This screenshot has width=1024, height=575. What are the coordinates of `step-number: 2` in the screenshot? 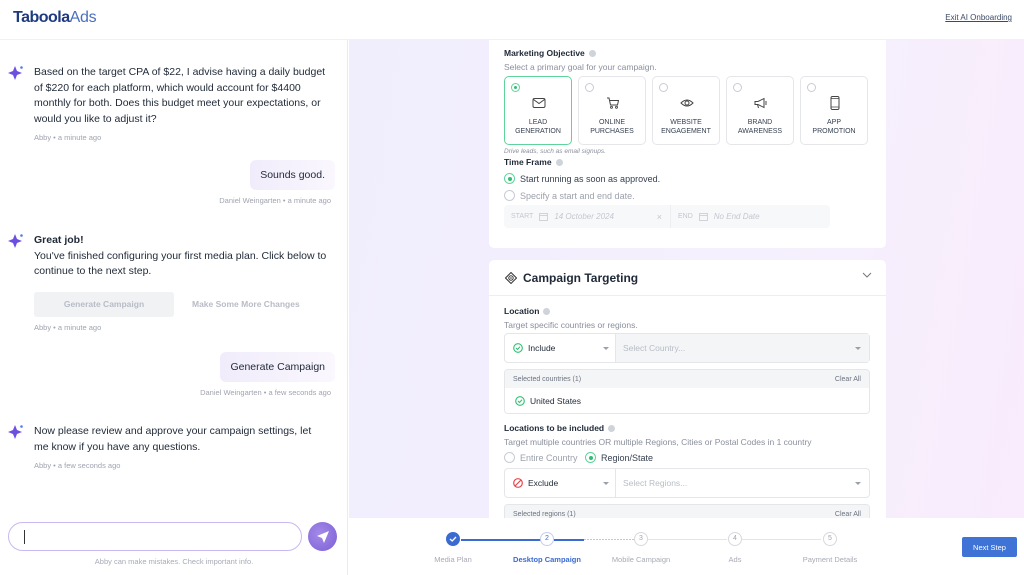 It's located at (547, 539).